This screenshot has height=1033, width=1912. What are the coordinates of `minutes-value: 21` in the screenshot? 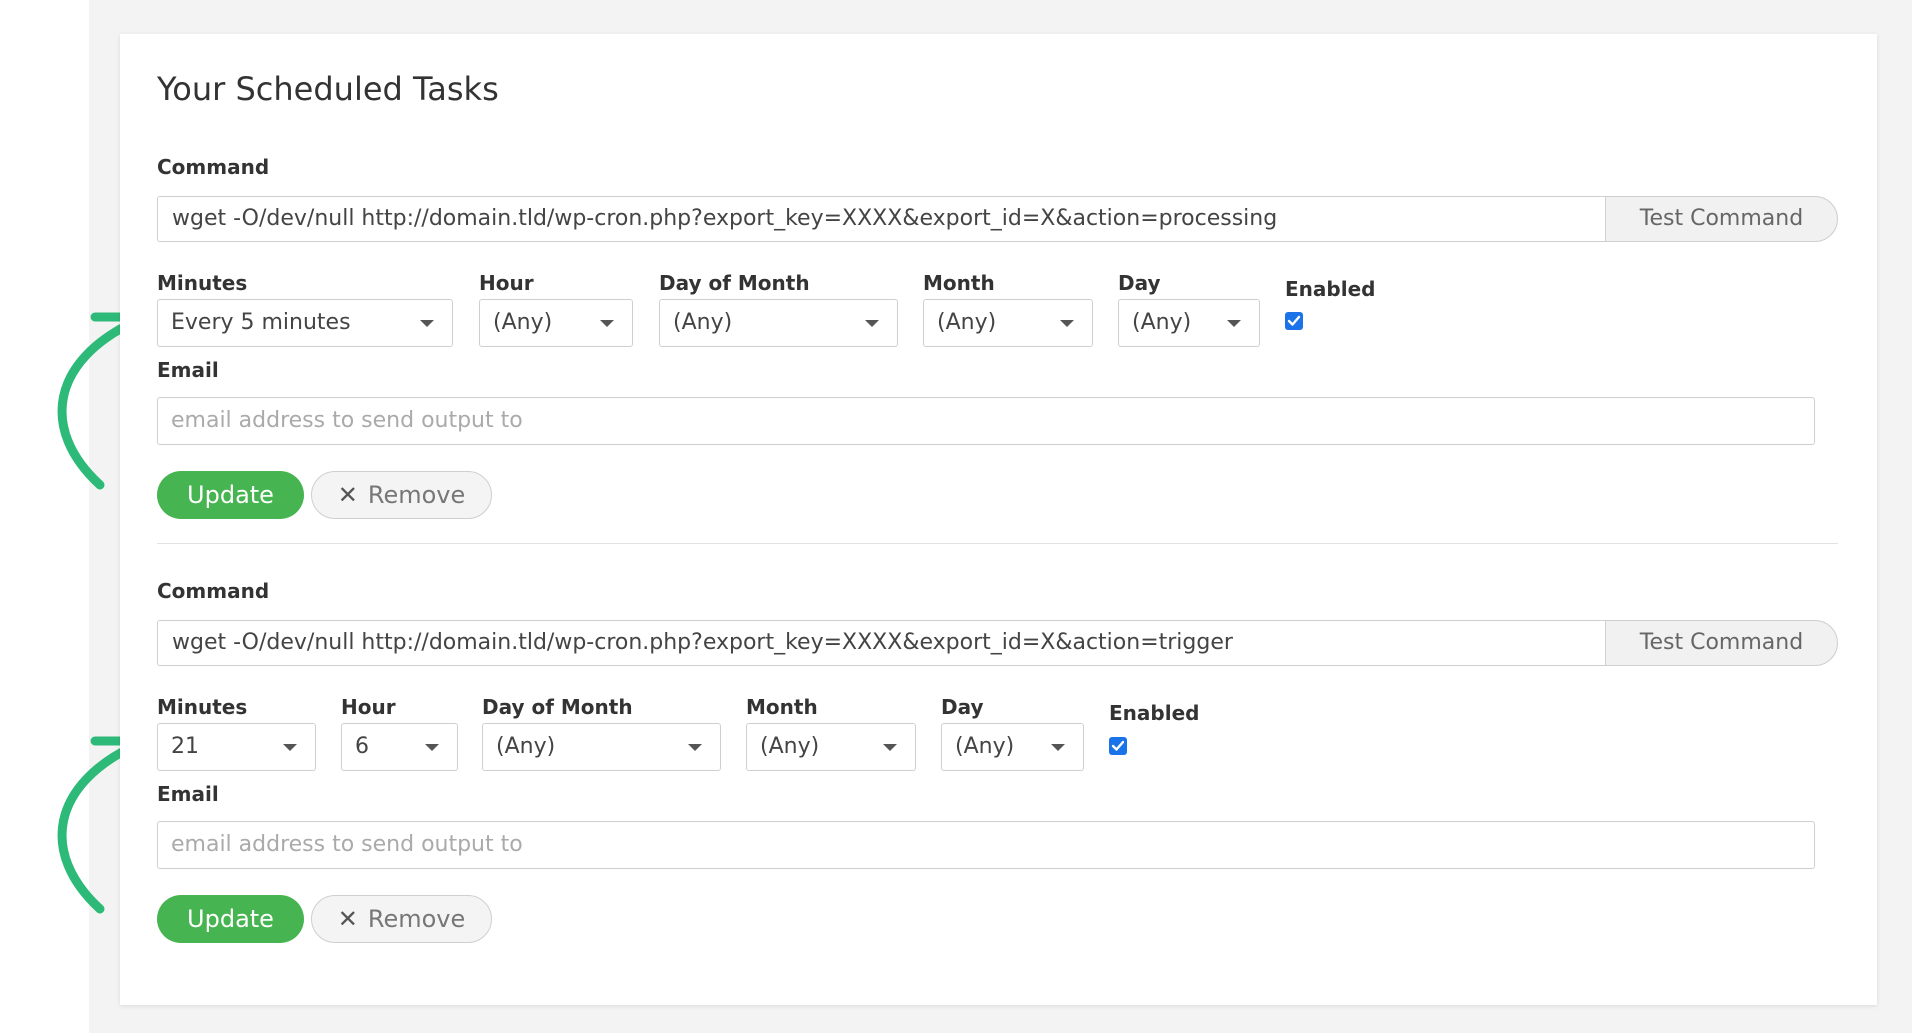 It's located at (185, 746).